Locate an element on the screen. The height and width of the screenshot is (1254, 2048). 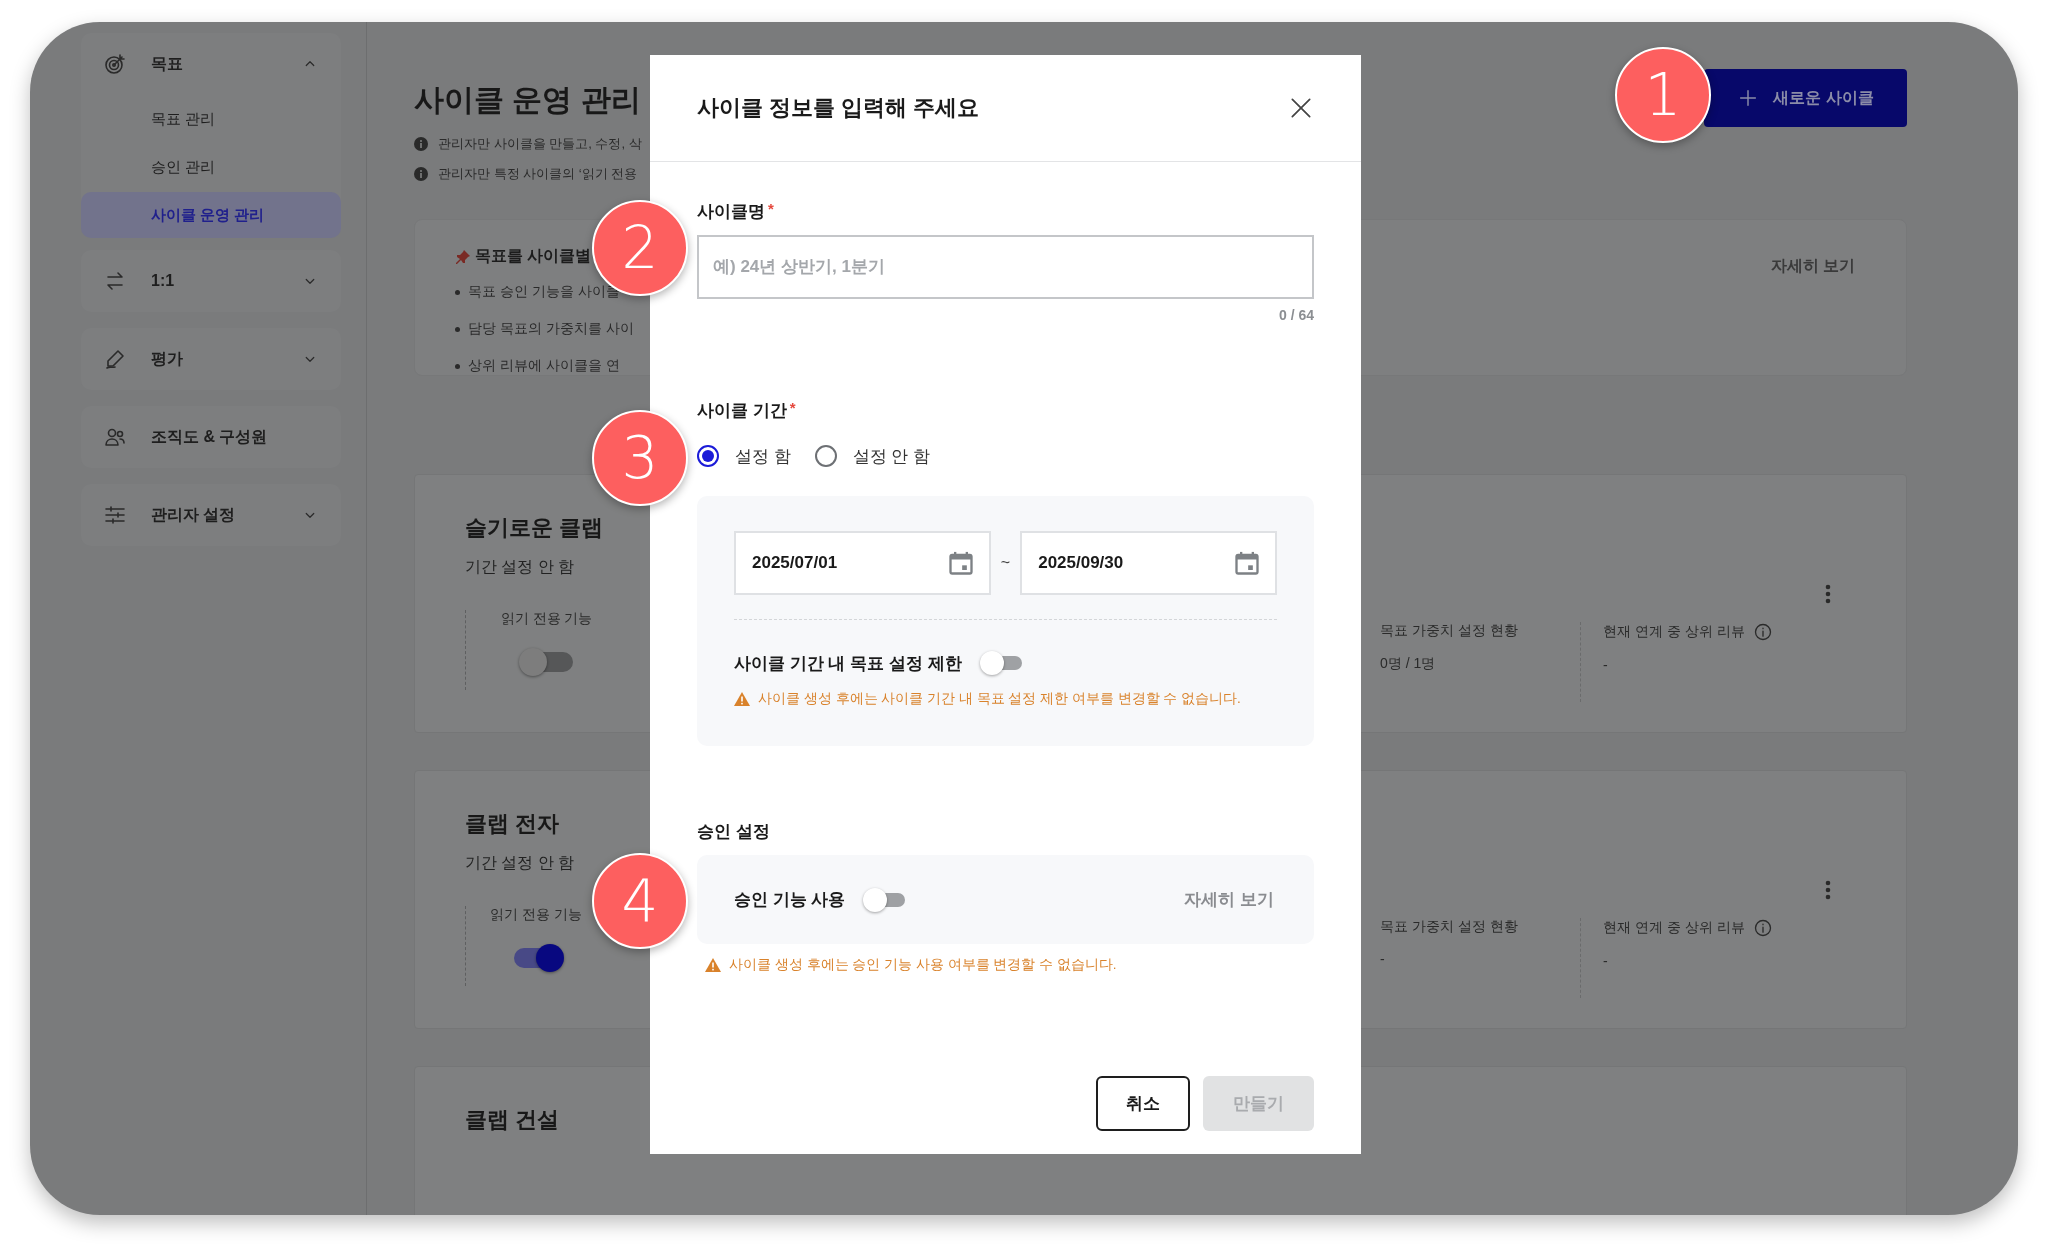
weight-value: - is located at coordinates (1383, 959).